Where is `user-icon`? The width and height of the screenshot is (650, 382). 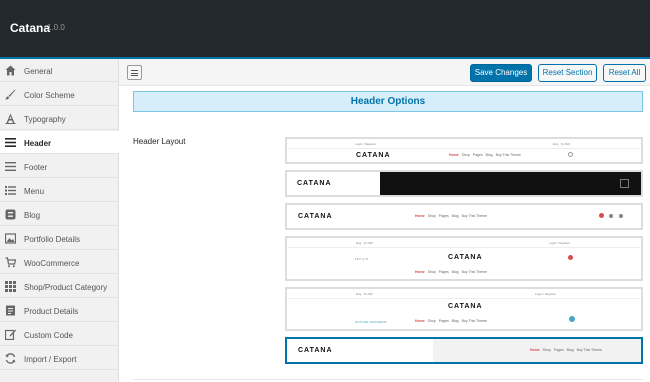
user-icon is located at coordinates (611, 216).